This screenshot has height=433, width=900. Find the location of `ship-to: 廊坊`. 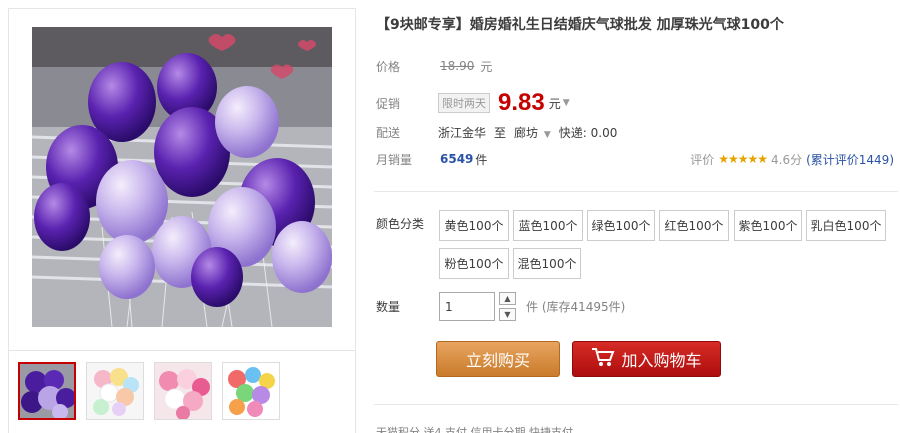

ship-to: 廊坊 is located at coordinates (526, 132).